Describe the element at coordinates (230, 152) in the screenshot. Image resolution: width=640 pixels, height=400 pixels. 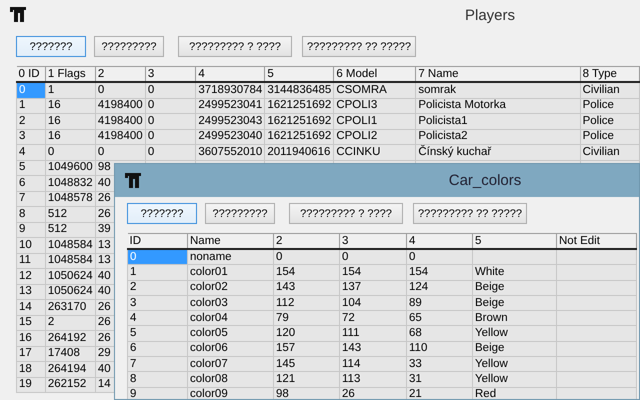
I see `table-cell: 3607552010` at that location.